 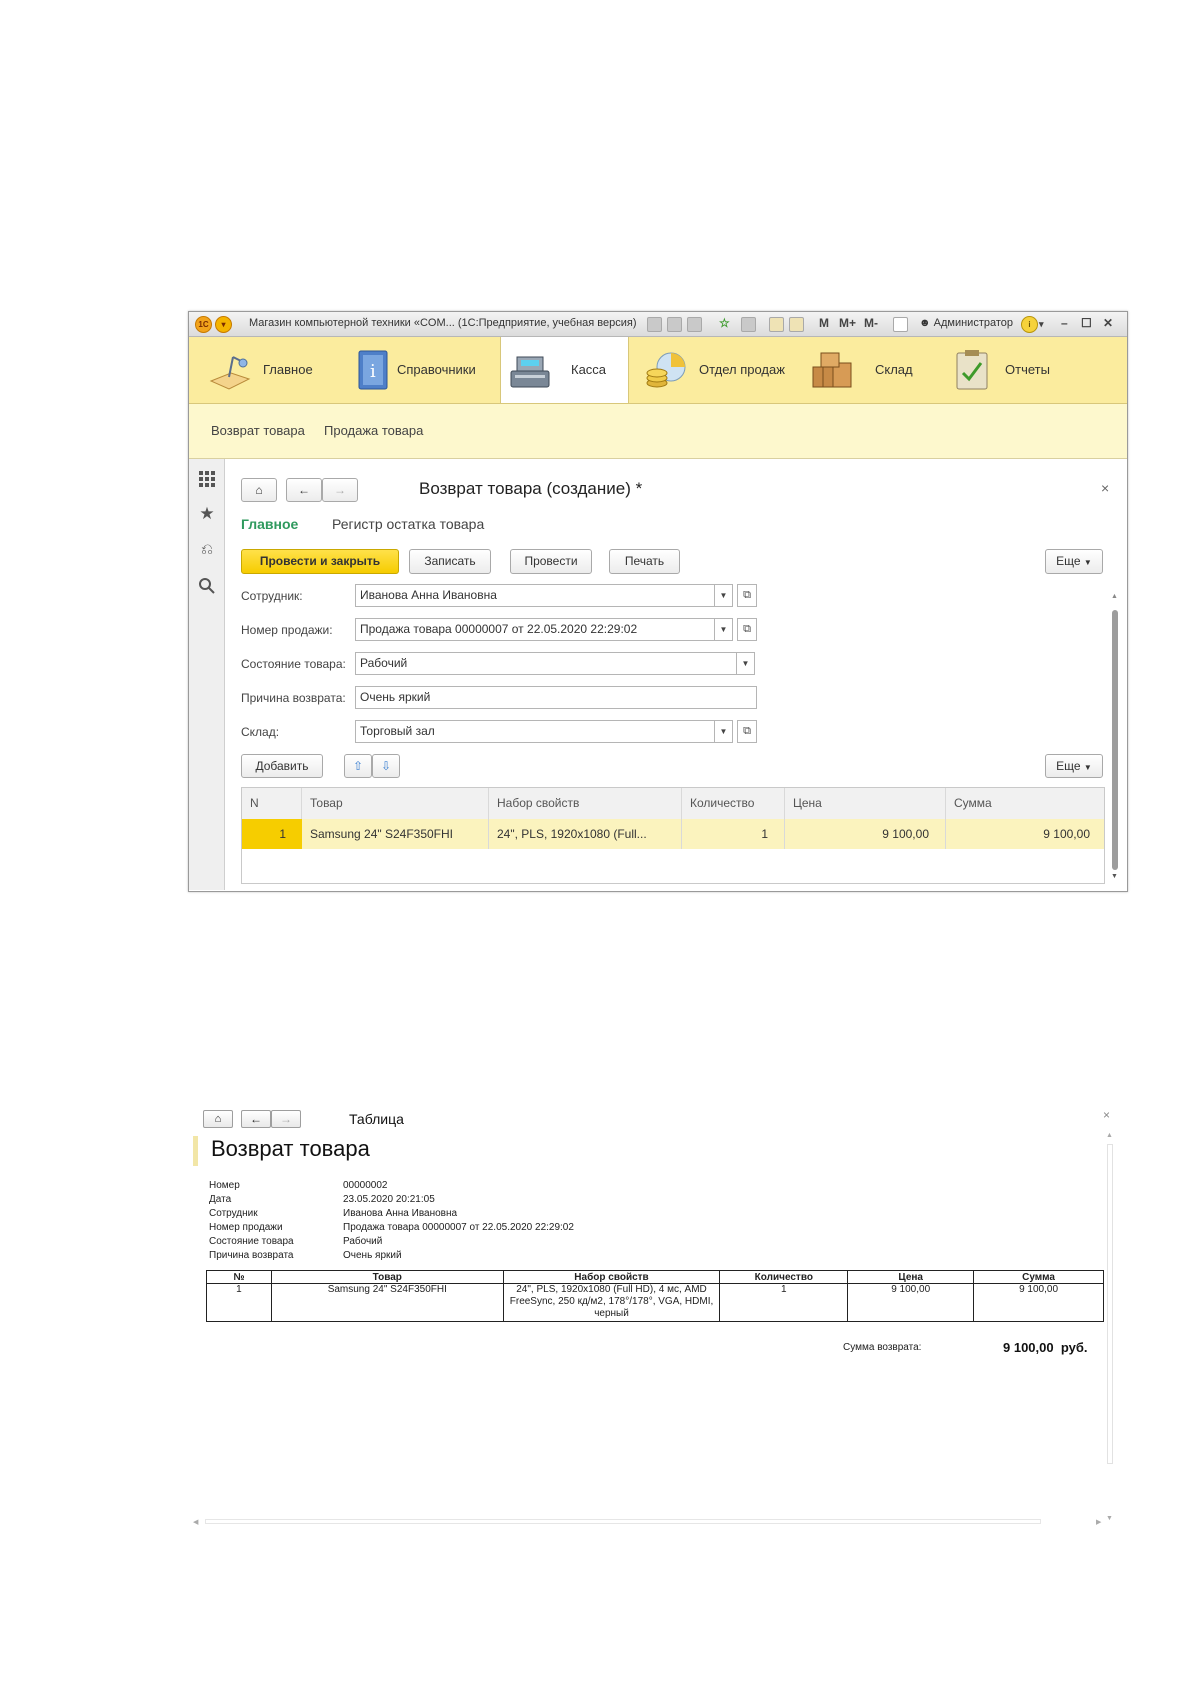 What do you see at coordinates (207, 514) in the screenshot?
I see `favorites-star-icon: ★` at bounding box center [207, 514].